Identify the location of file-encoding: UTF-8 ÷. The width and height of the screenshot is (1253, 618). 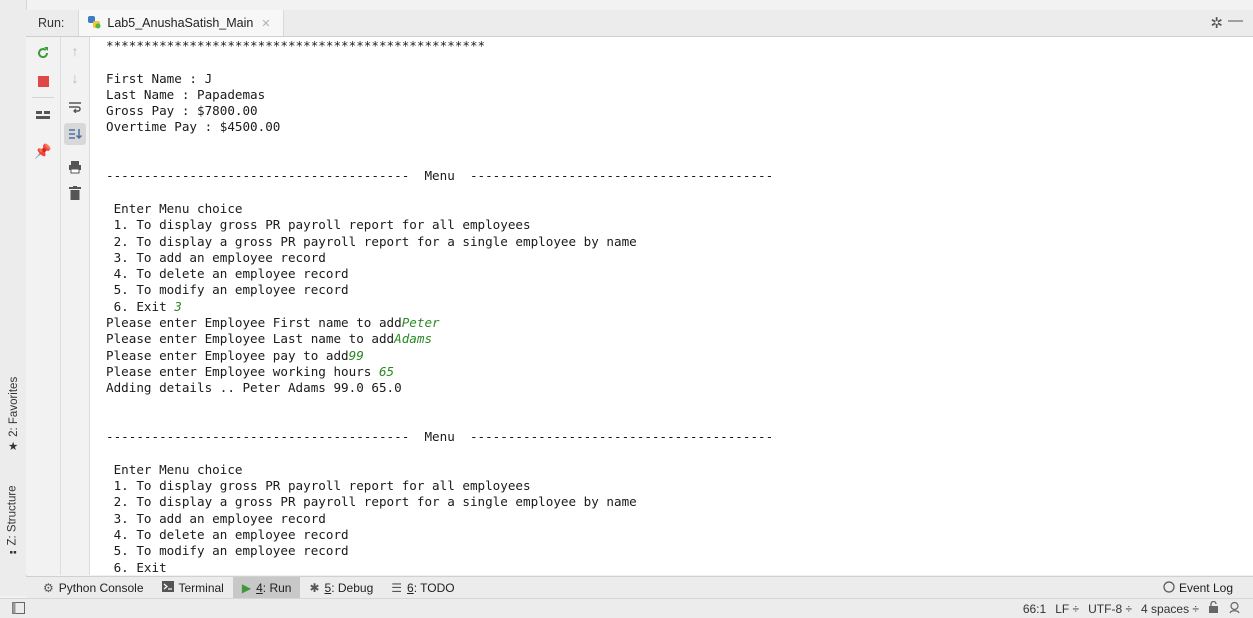
(1110, 609).